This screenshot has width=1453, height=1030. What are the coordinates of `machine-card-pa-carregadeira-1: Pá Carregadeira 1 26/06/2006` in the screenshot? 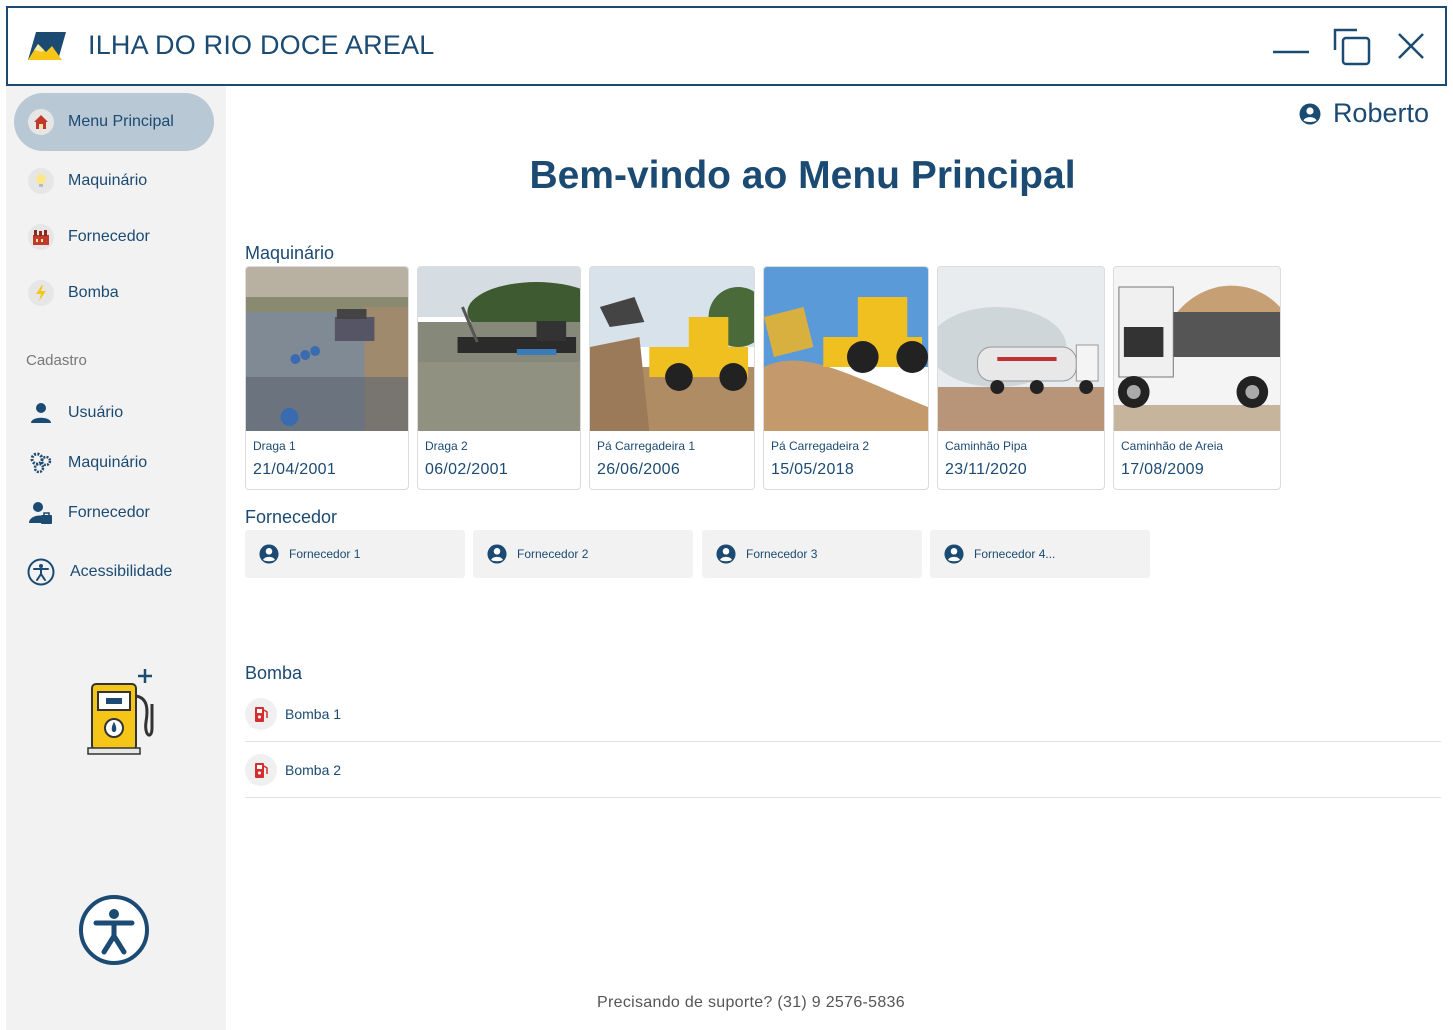 It's located at (672, 378).